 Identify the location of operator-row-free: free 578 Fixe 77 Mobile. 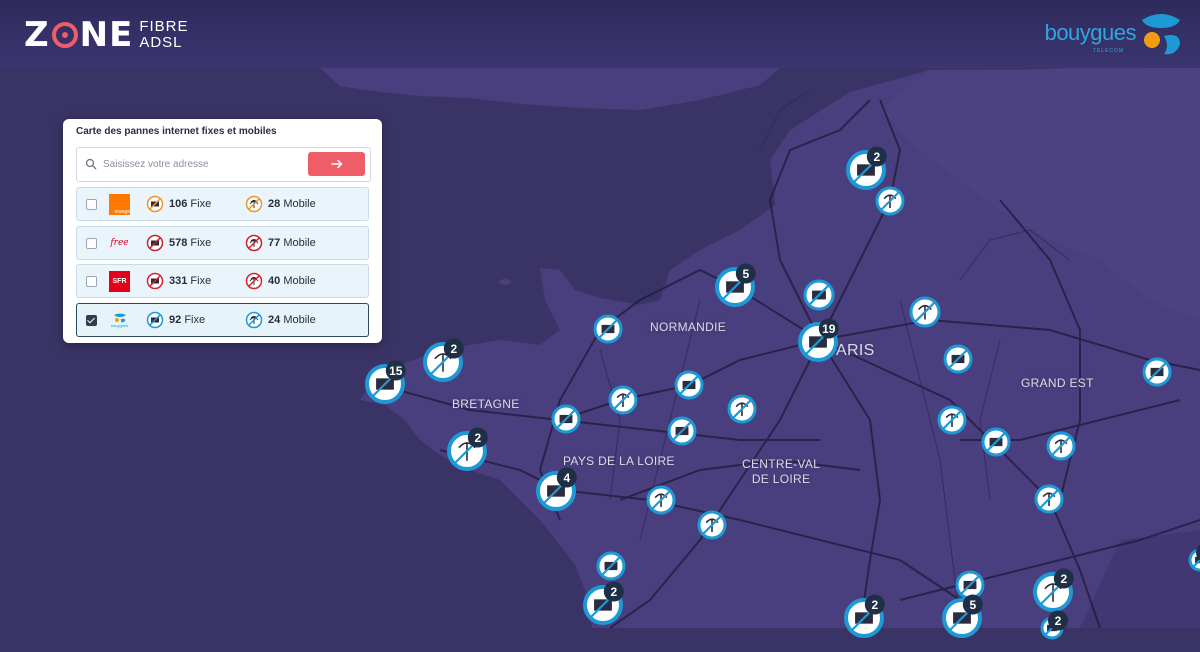
(222, 243).